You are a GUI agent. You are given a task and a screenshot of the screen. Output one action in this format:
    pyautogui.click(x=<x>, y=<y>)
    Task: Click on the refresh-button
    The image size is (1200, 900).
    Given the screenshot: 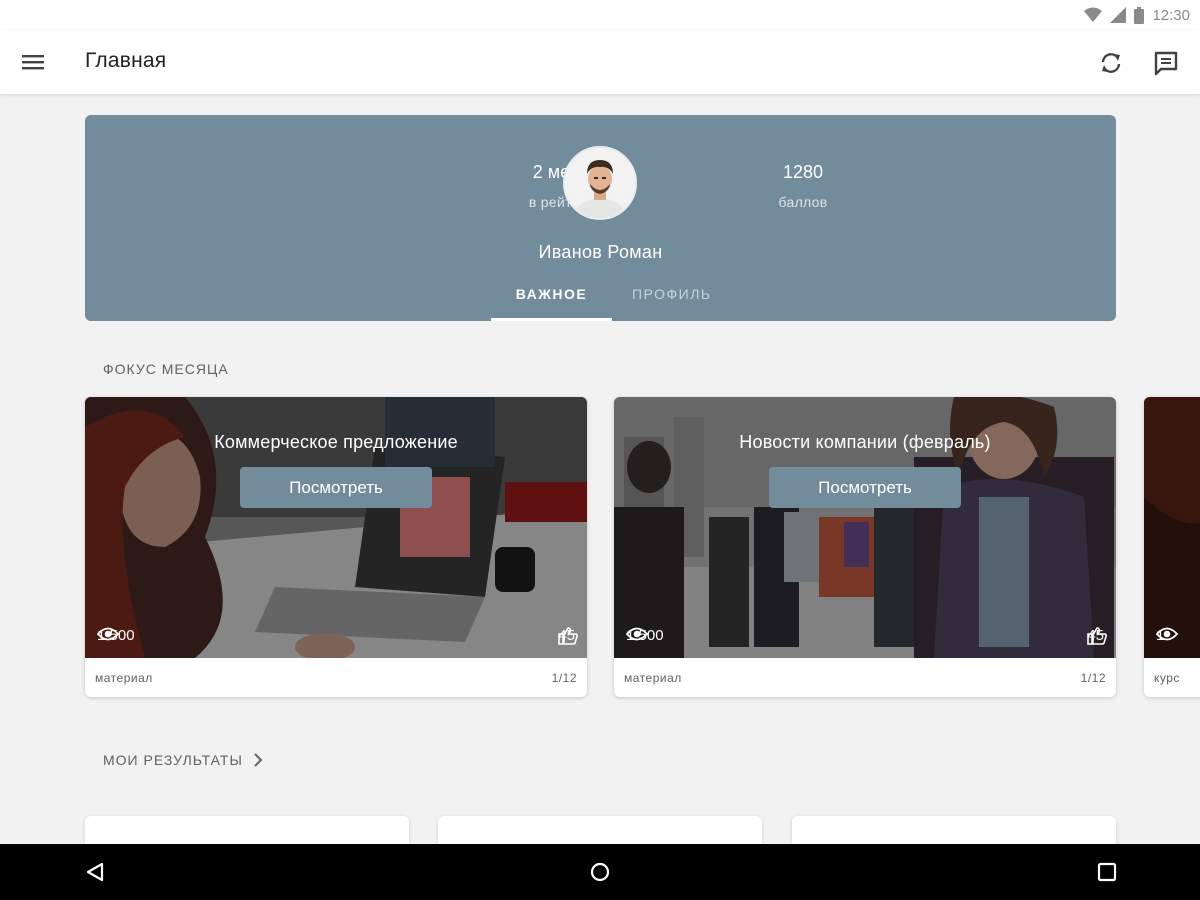 What is the action you would take?
    pyautogui.click(x=1111, y=63)
    